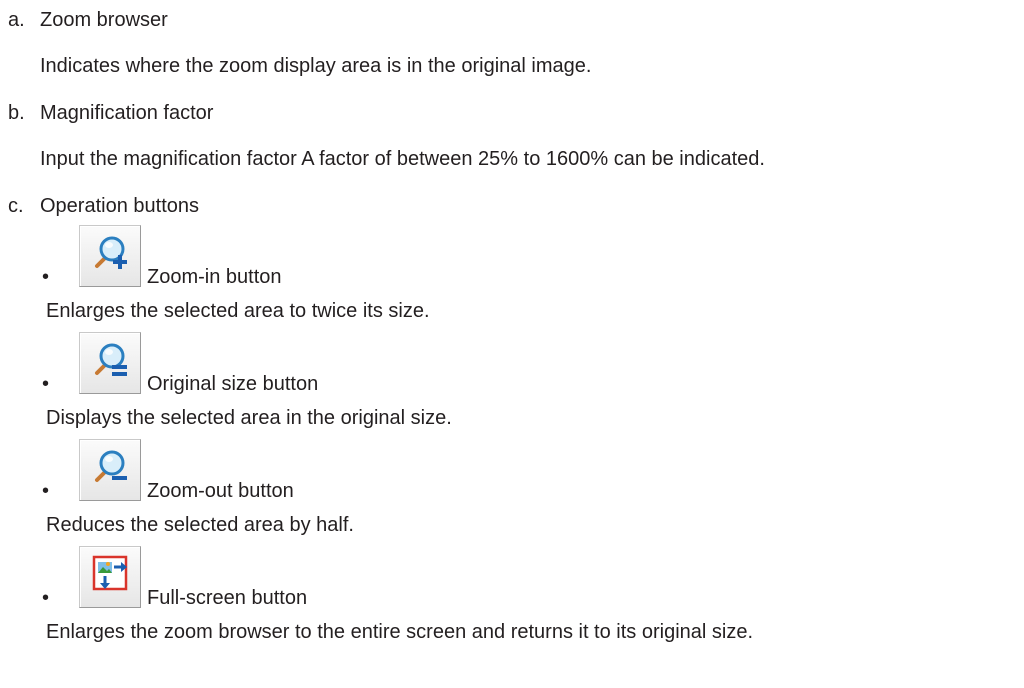 This screenshot has width=1024, height=688. What do you see at coordinates (16, 20) in the screenshot?
I see `item-a-marker: a.` at bounding box center [16, 20].